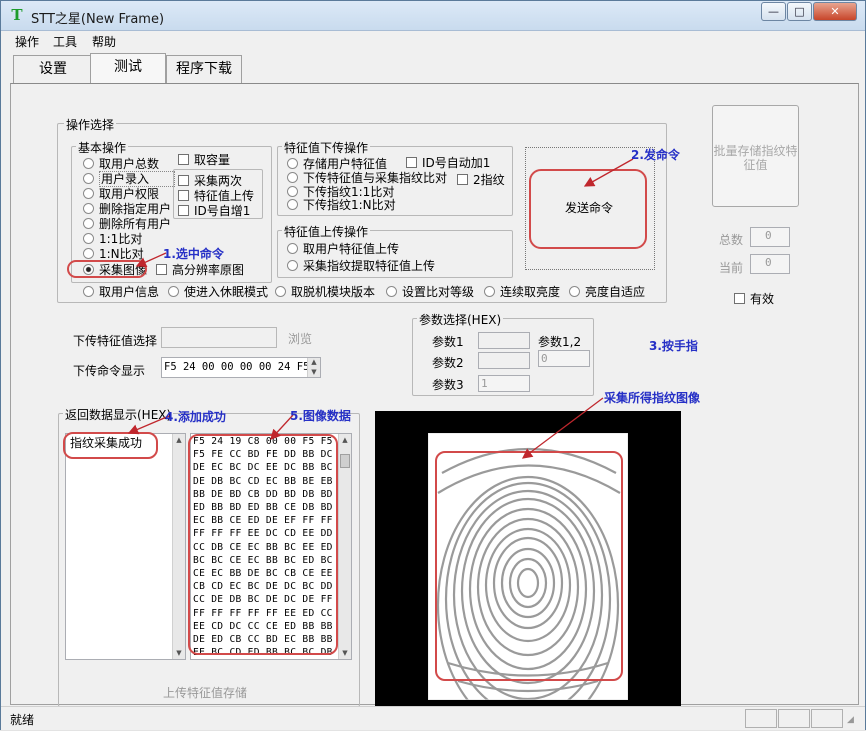 Image resolution: width=866 pixels, height=731 pixels. Describe the element at coordinates (195, 417) in the screenshot. I see `annotation-add-success: 4.添加成功` at that location.